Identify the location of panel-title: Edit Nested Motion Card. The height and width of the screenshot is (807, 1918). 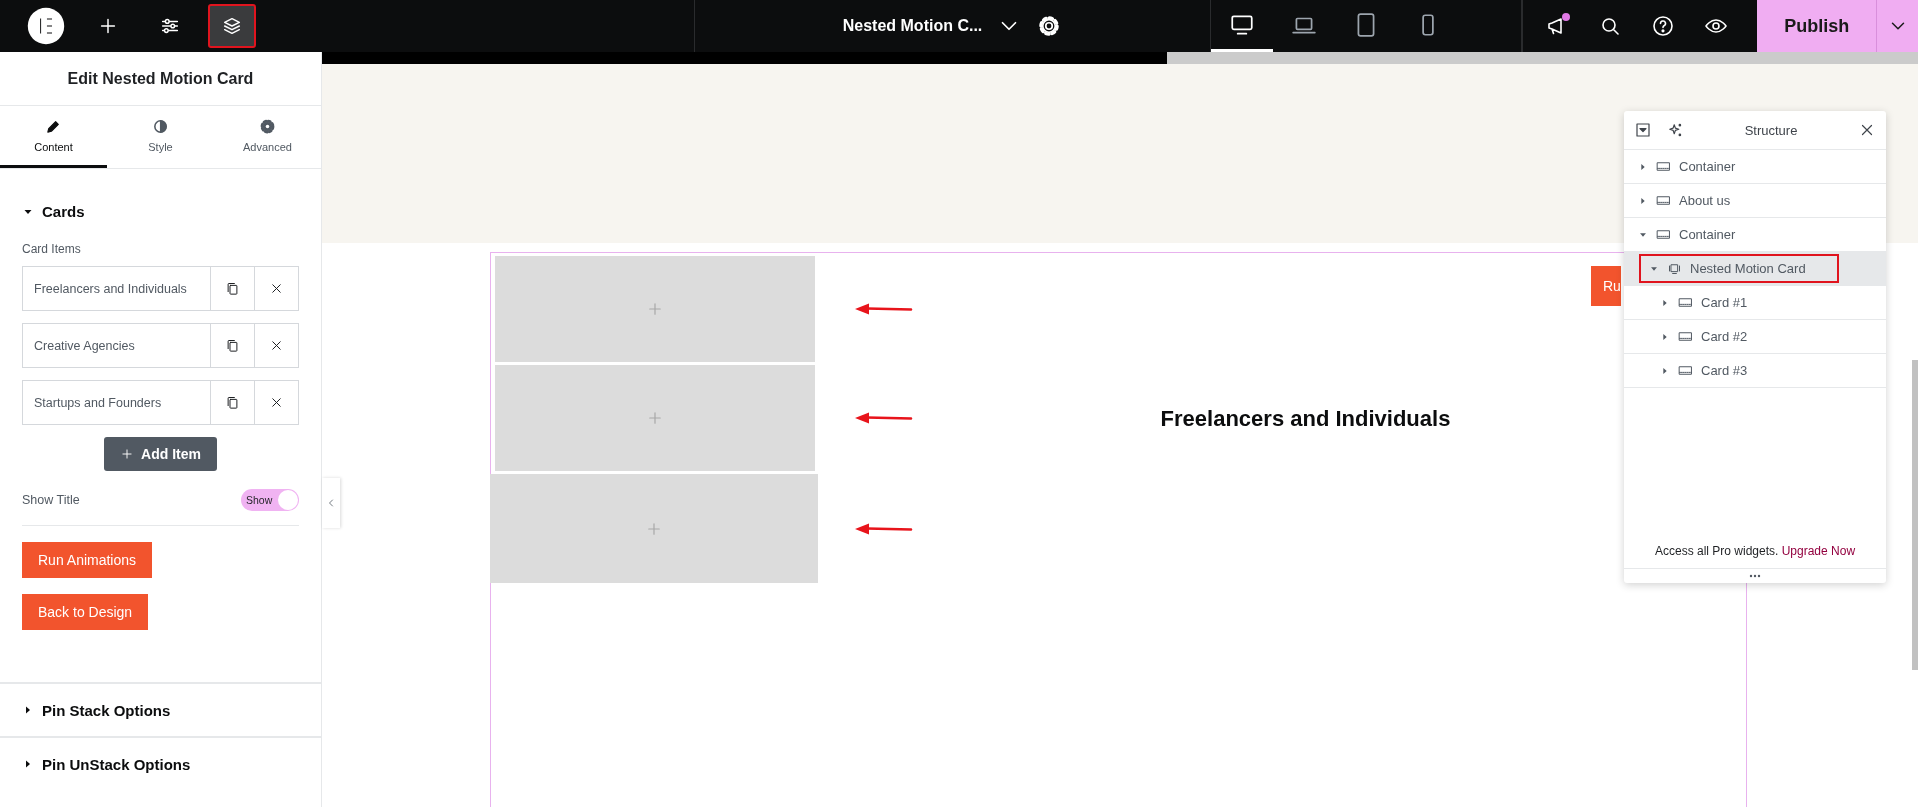
(160, 79).